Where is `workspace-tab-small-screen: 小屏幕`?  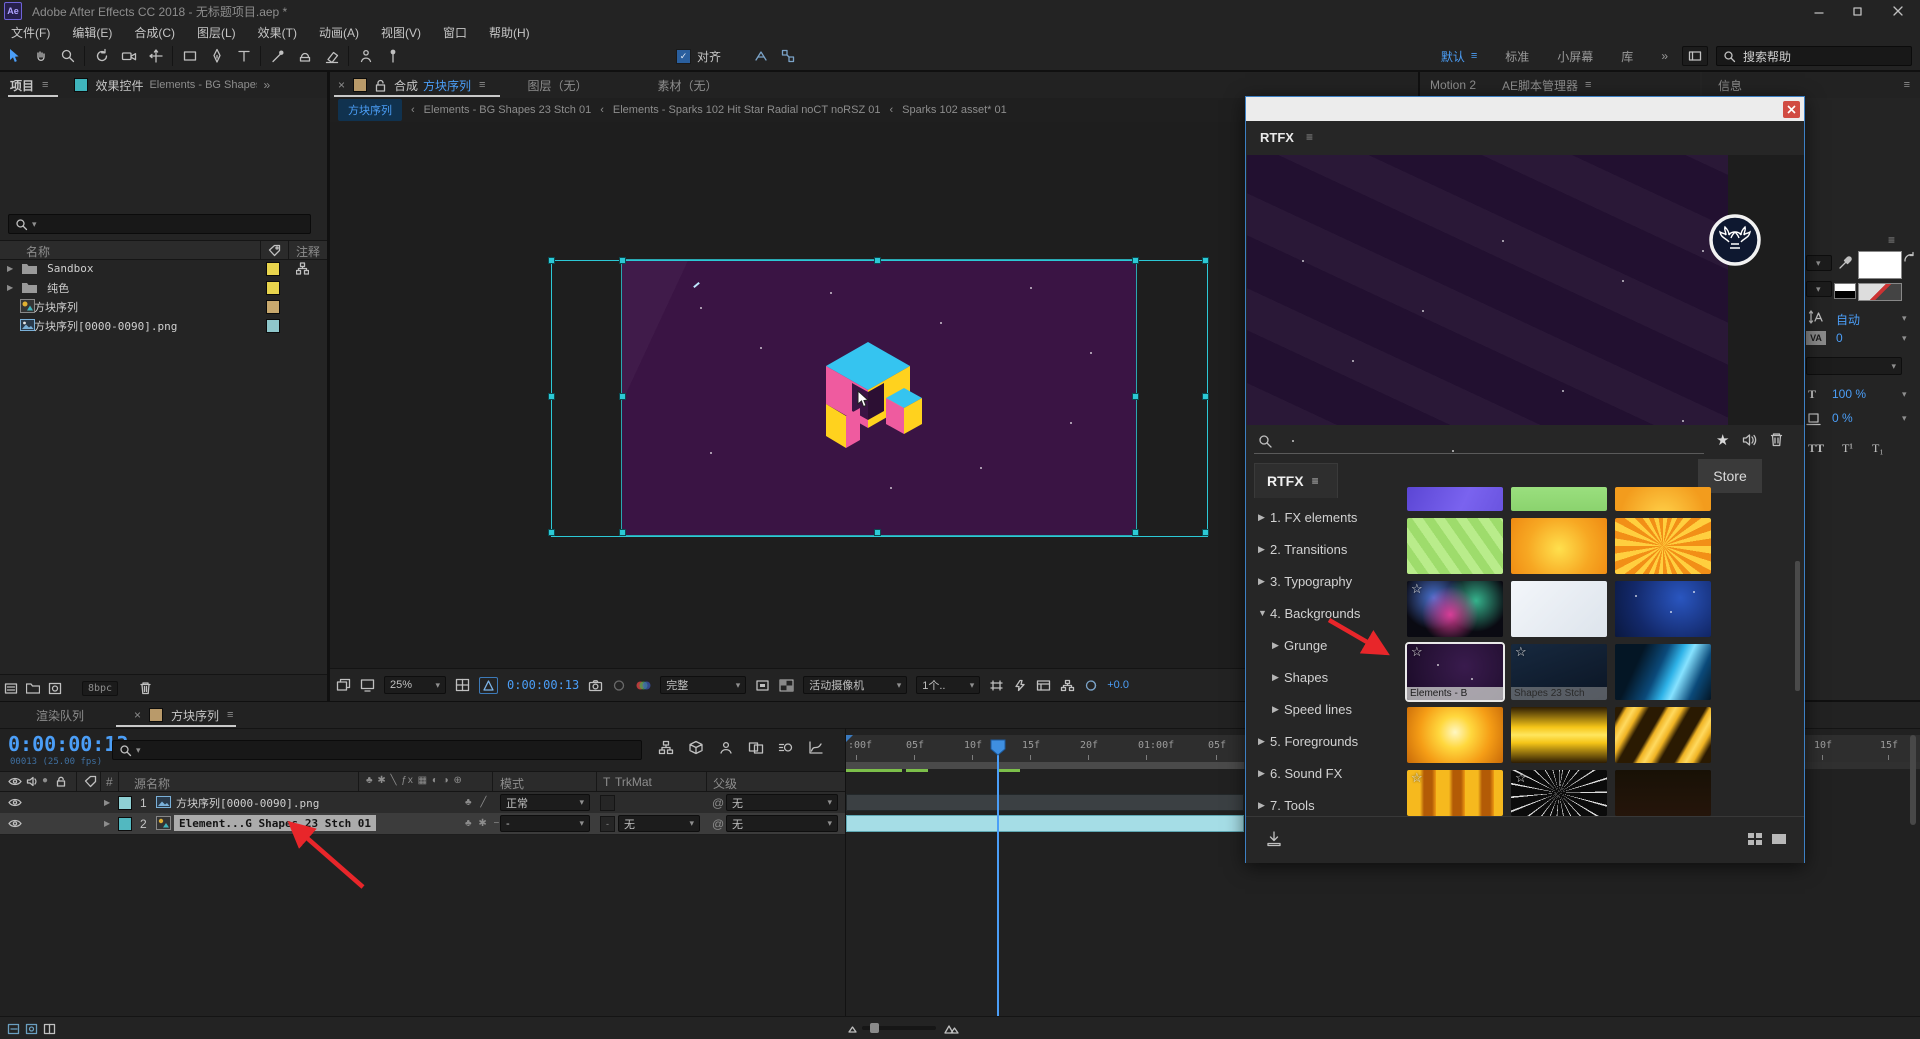 workspace-tab-small-screen: 小屏幕 is located at coordinates (1575, 56).